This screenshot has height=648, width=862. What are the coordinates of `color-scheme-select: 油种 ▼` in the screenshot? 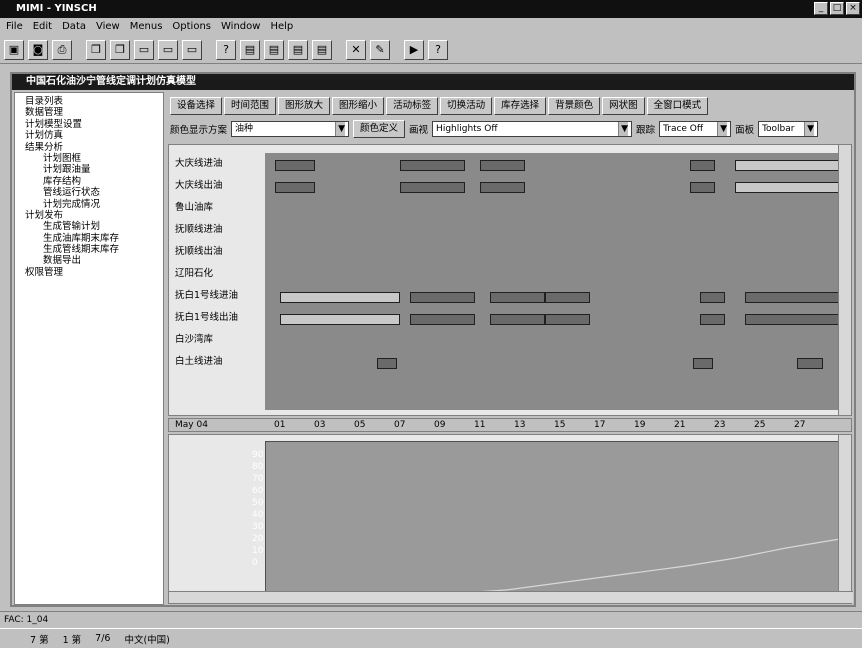 It's located at (290, 129).